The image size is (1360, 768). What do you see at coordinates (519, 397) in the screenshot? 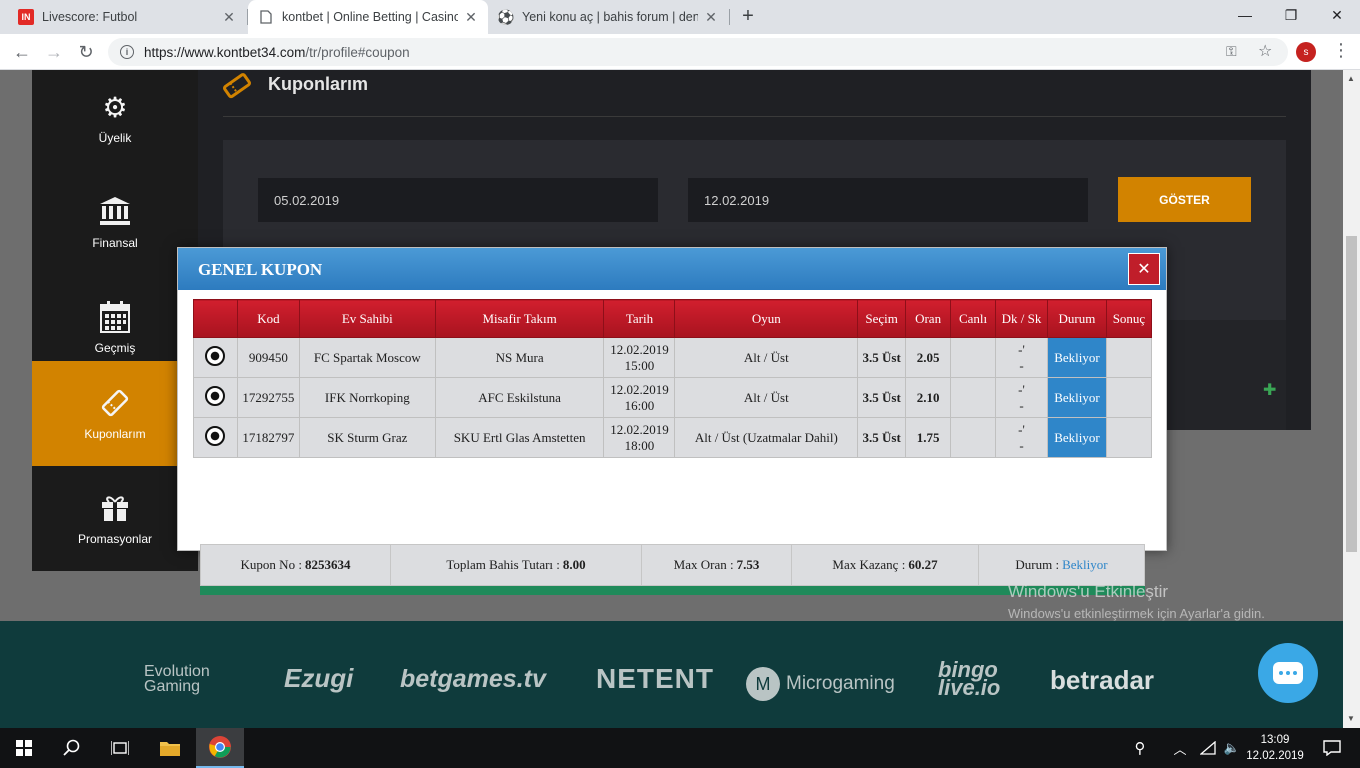
I see `away-team-cell: AFC Eskilstuna` at bounding box center [519, 397].